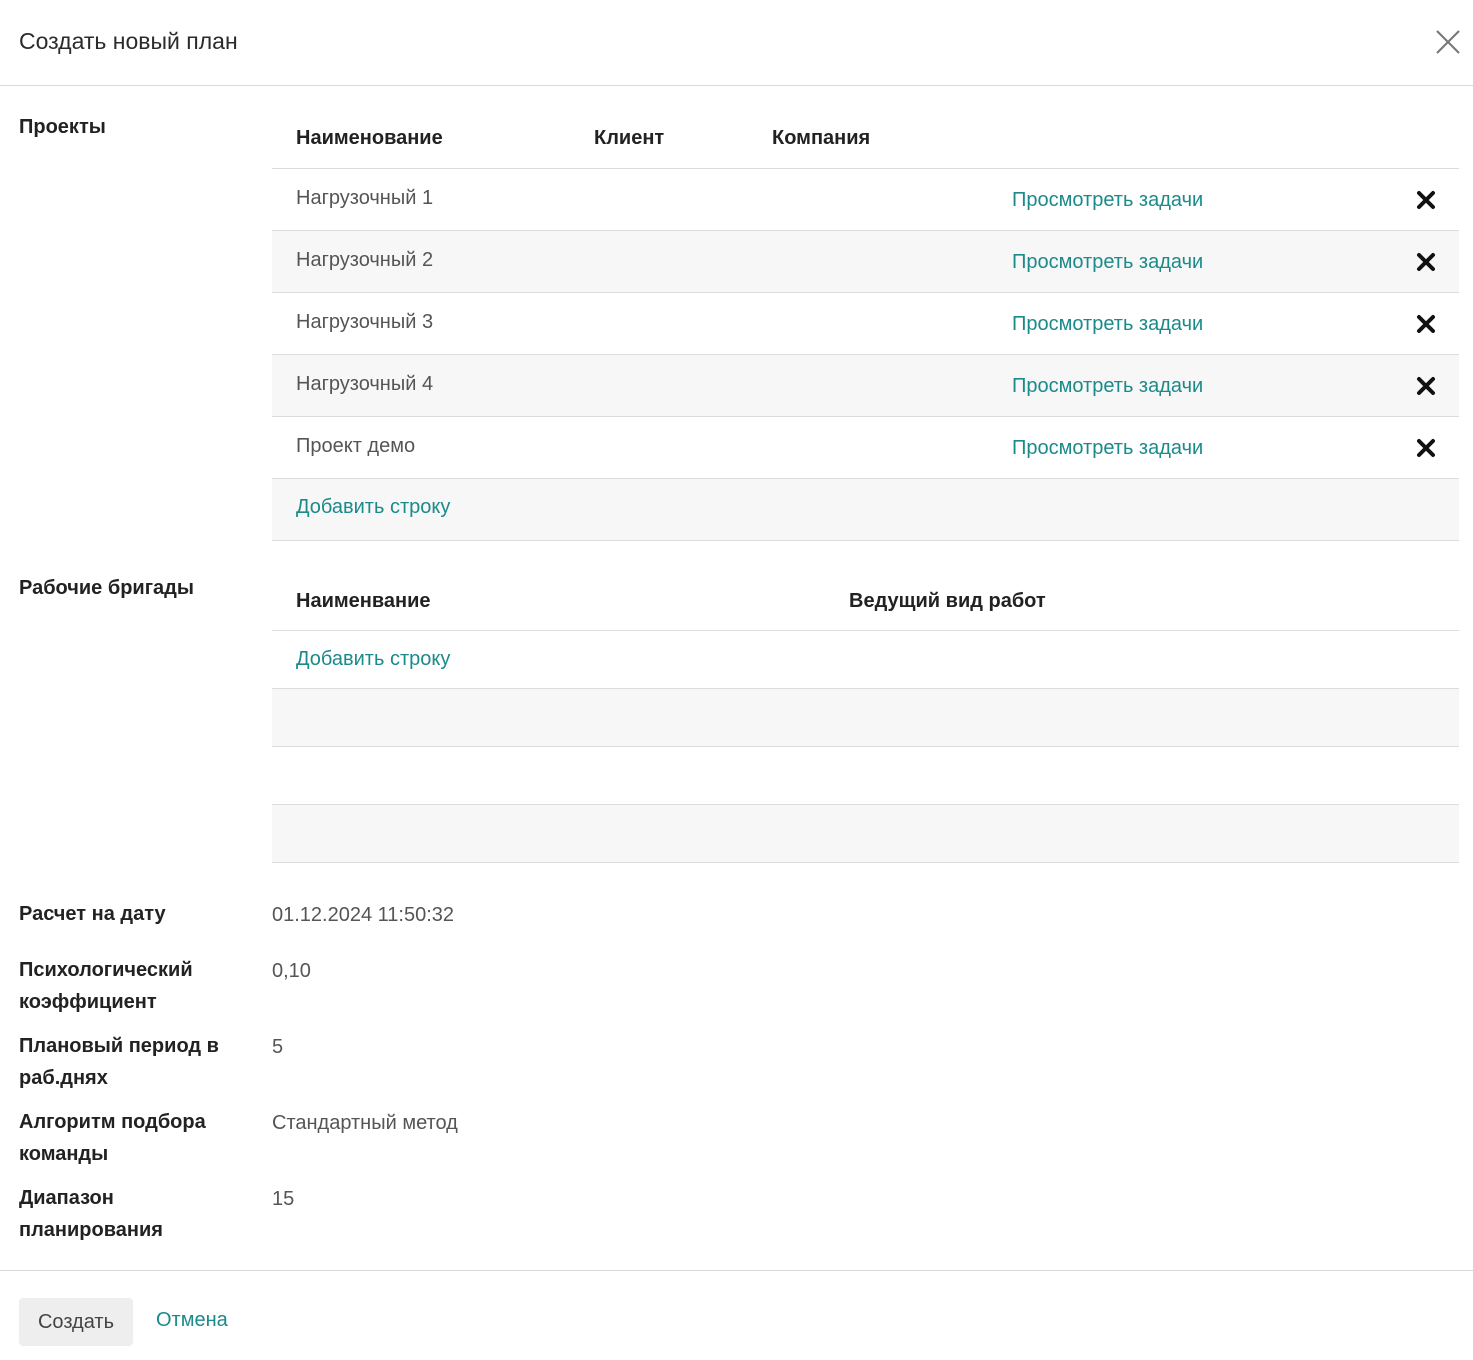 Image resolution: width=1473 pixels, height=1360 pixels. Describe the element at coordinates (369, 138) in the screenshot. I see `column-header-name: Наименование` at that location.